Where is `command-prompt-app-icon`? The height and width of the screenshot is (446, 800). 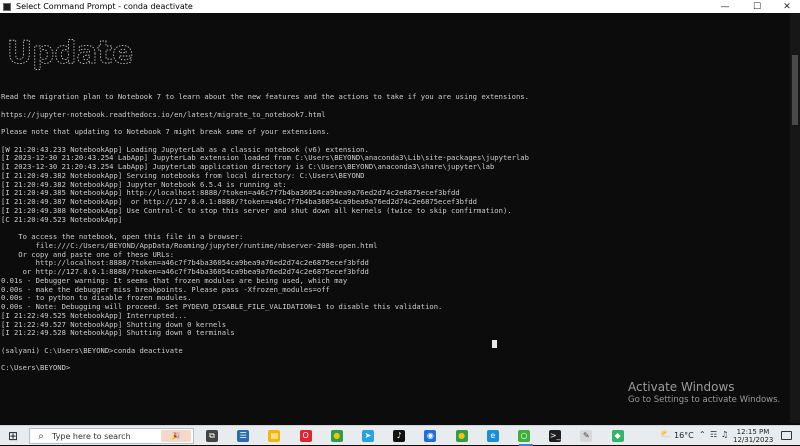 command-prompt-app-icon is located at coordinates (7, 6).